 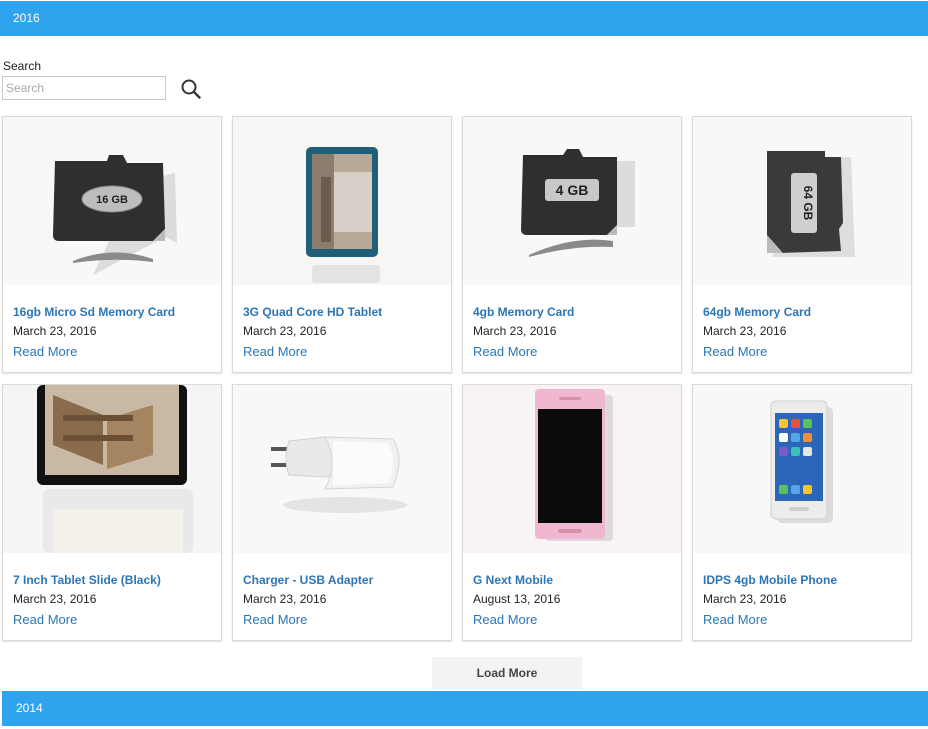 I want to click on product-title-link: 7 Inch Tablet Slide (Black), so click(x=87, y=580).